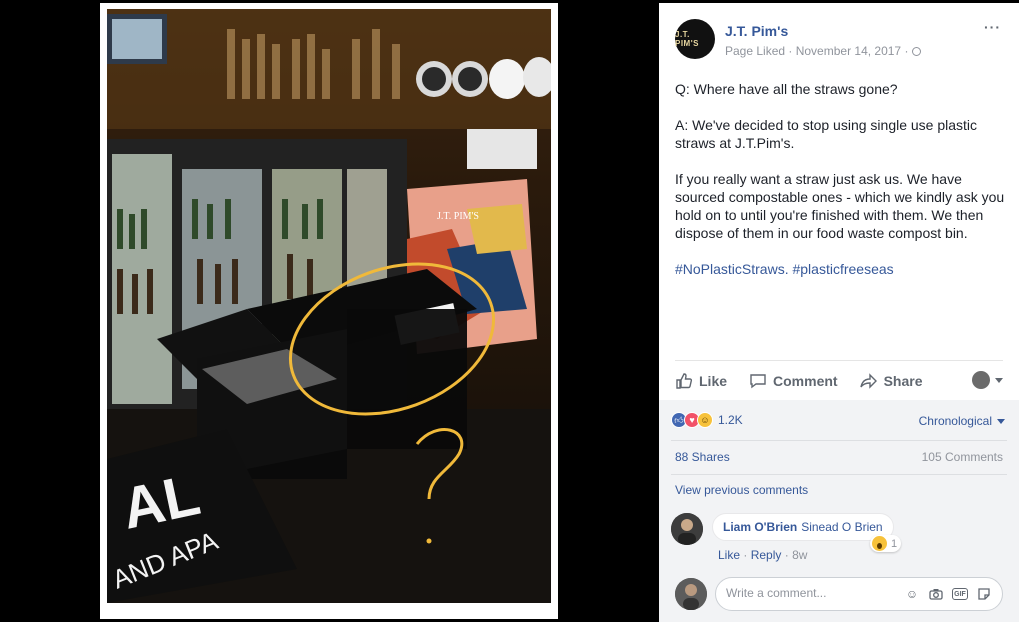 Image resolution: width=1019 pixels, height=622 pixels. What do you see at coordinates (936, 594) in the screenshot?
I see `camera-icon` at bounding box center [936, 594].